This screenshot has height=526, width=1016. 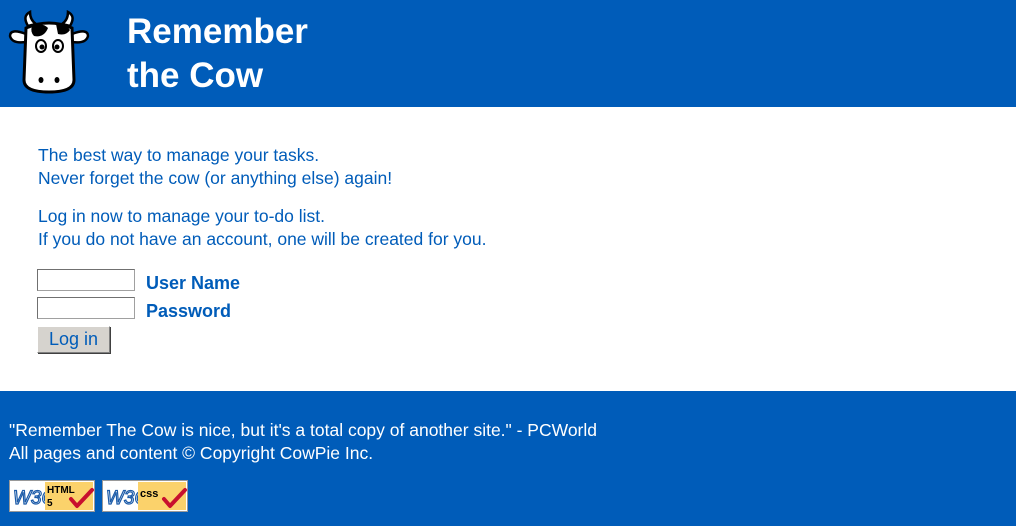 I want to click on w3c-html5-badge: W3C HTML 5, so click(x=52, y=496).